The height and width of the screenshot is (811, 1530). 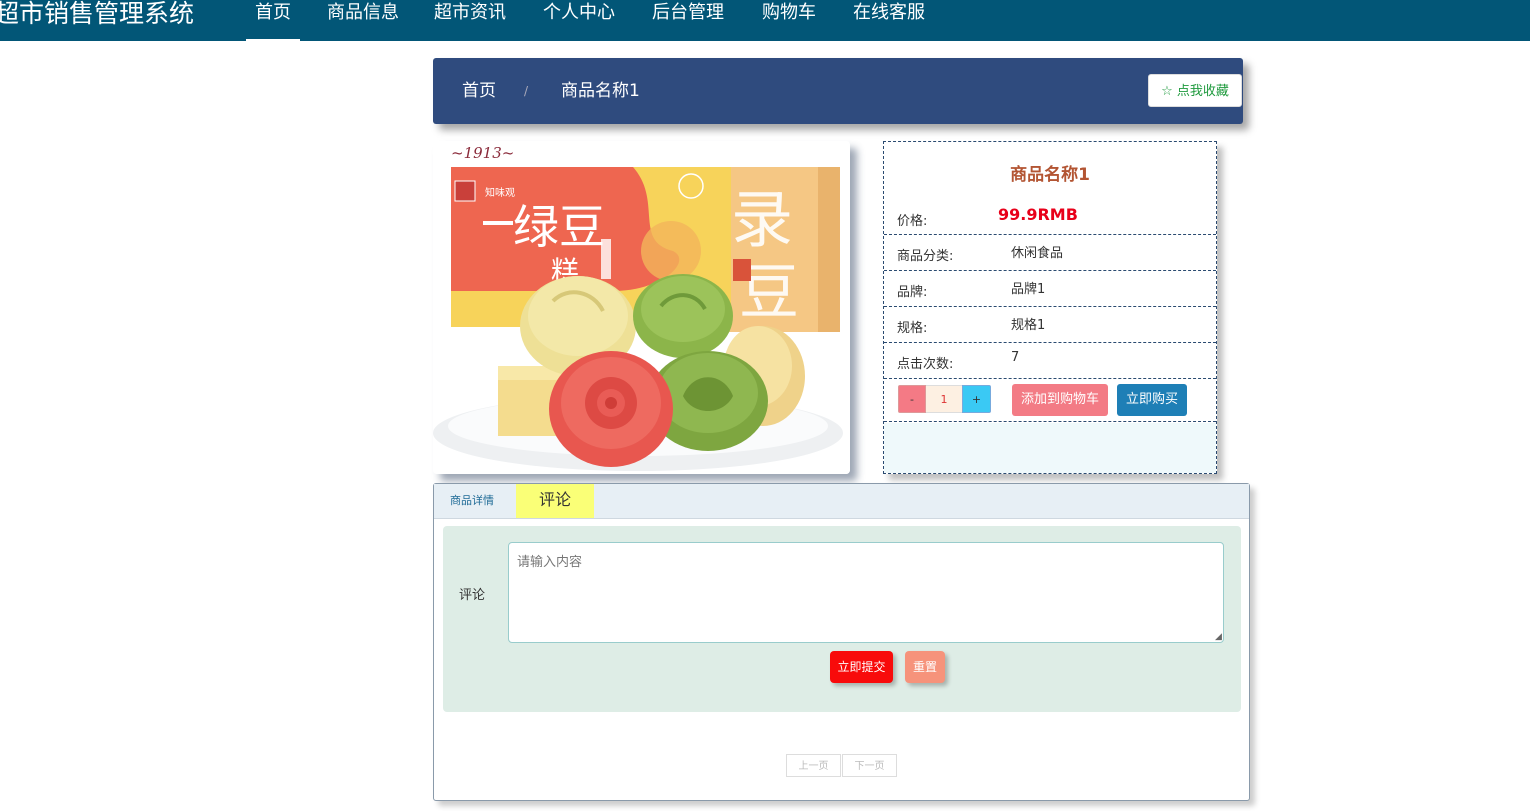 I want to click on brand-value: 品牌1, so click(x=1028, y=289).